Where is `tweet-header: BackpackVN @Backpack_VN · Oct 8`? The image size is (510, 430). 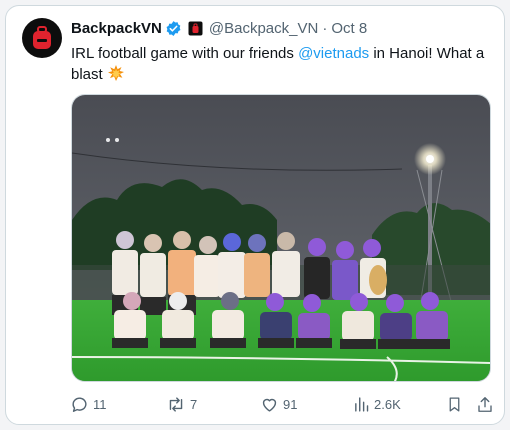 tweet-header: BackpackVN @Backpack_VN · Oct 8 is located at coordinates (219, 28).